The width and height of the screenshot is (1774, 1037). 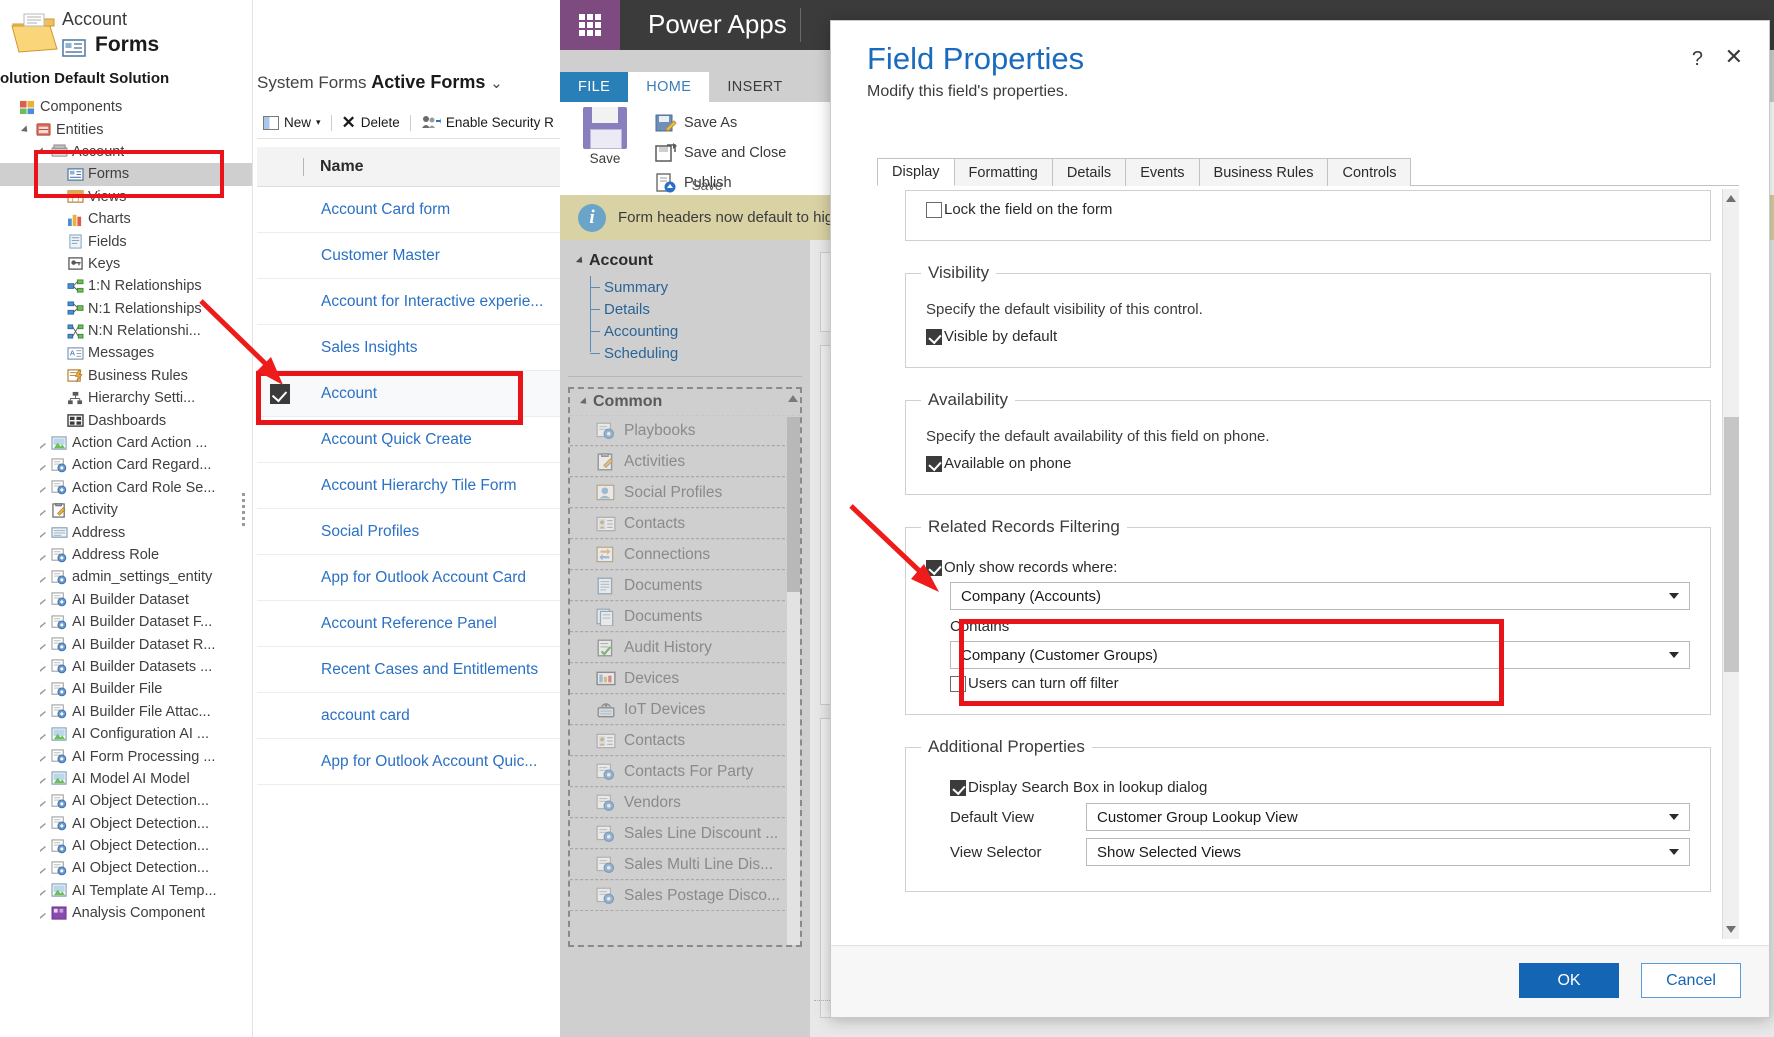 What do you see at coordinates (342, 167) in the screenshot?
I see `column-header-name: Name` at bounding box center [342, 167].